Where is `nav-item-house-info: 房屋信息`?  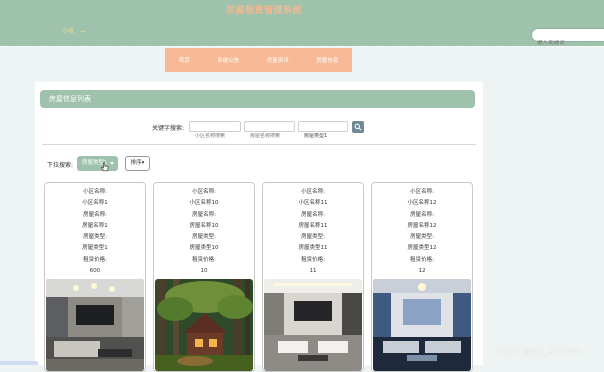
nav-item-house-info: 房屋信息 is located at coordinates (327, 60).